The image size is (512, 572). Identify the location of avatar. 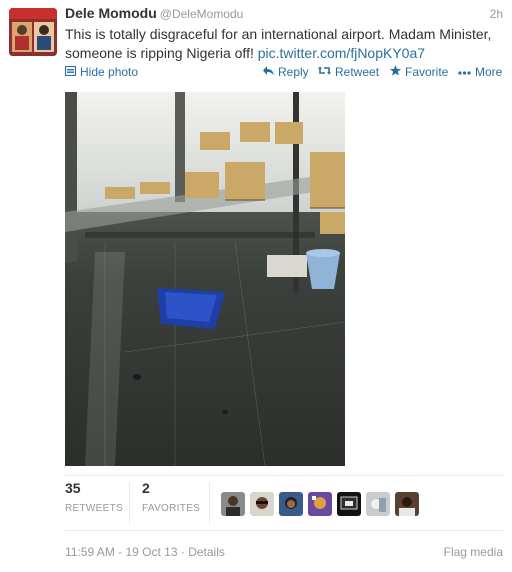
(33, 32).